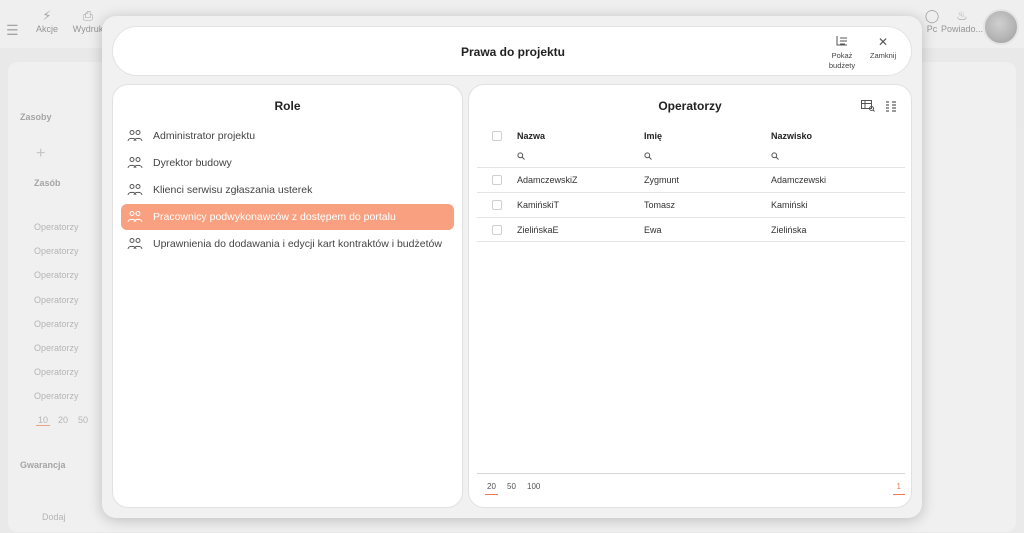 The image size is (1024, 533). Describe the element at coordinates (204, 136) in the screenshot. I see `role-label: Administrator projektu` at that location.